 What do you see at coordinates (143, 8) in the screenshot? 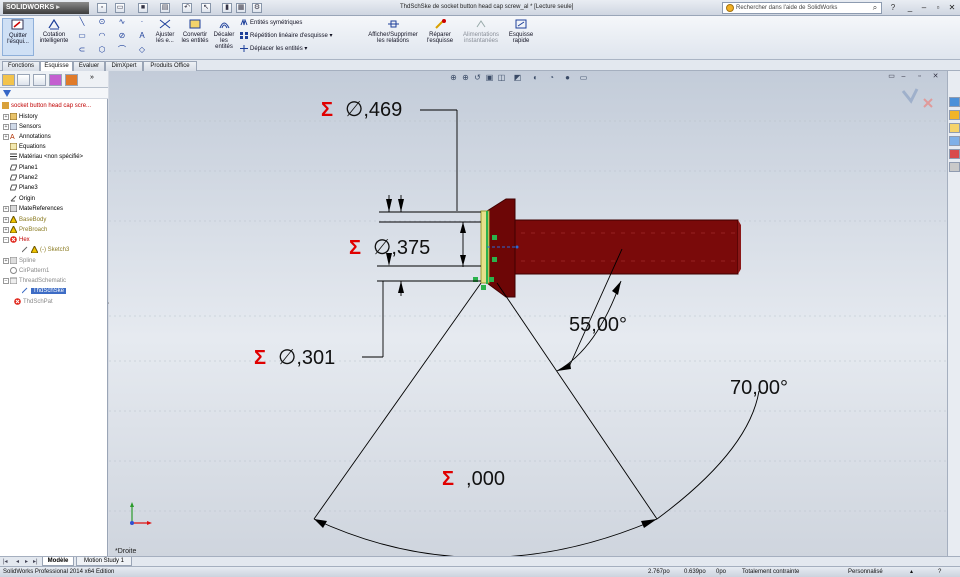
I see `save-icon: ■` at bounding box center [143, 8].